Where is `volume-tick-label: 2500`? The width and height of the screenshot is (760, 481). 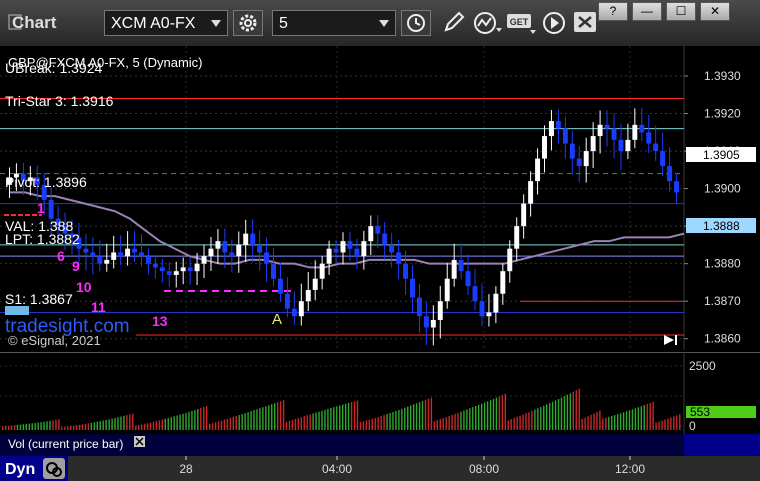
volume-tick-label: 2500 is located at coordinates (702, 366).